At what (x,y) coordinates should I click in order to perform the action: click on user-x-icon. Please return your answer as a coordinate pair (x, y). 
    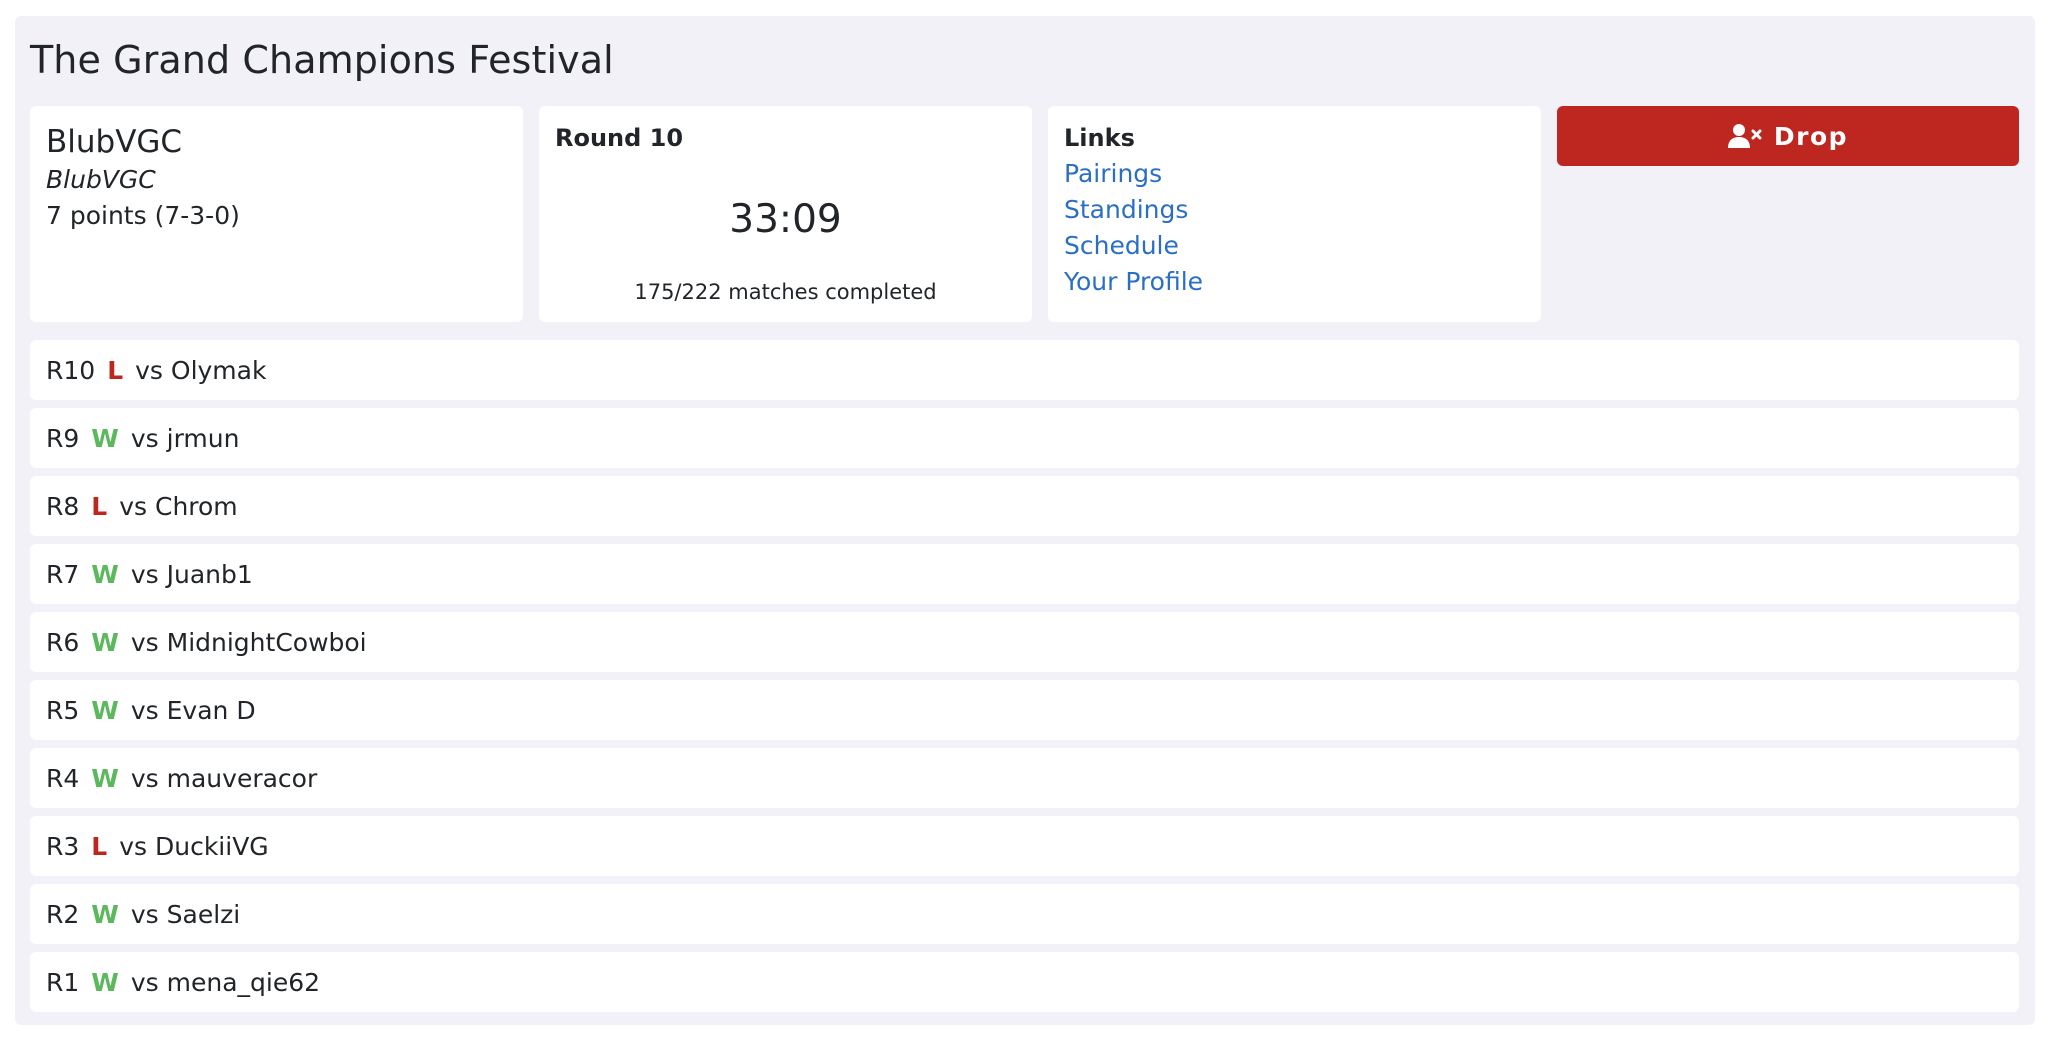
    Looking at the image, I should click on (1744, 136).